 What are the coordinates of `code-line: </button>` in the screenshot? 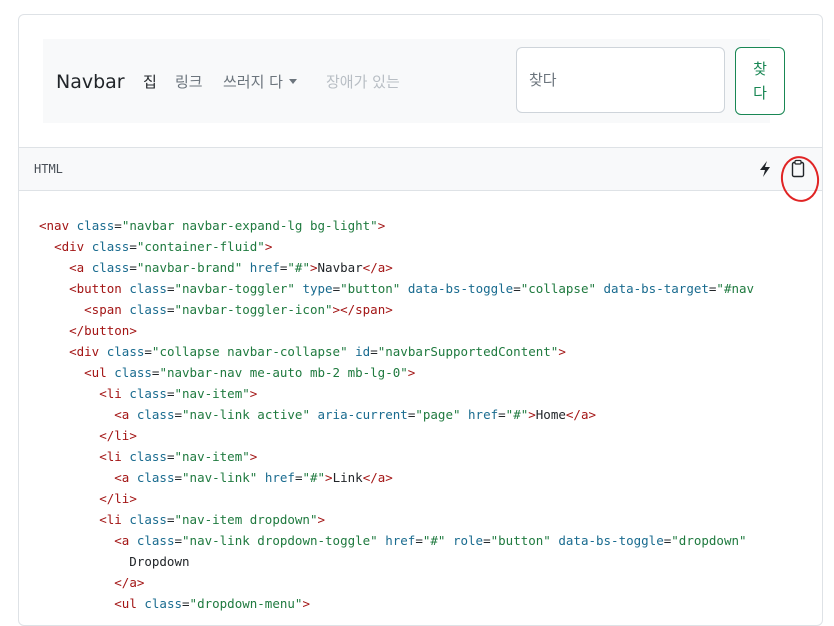 It's located at (103, 330).